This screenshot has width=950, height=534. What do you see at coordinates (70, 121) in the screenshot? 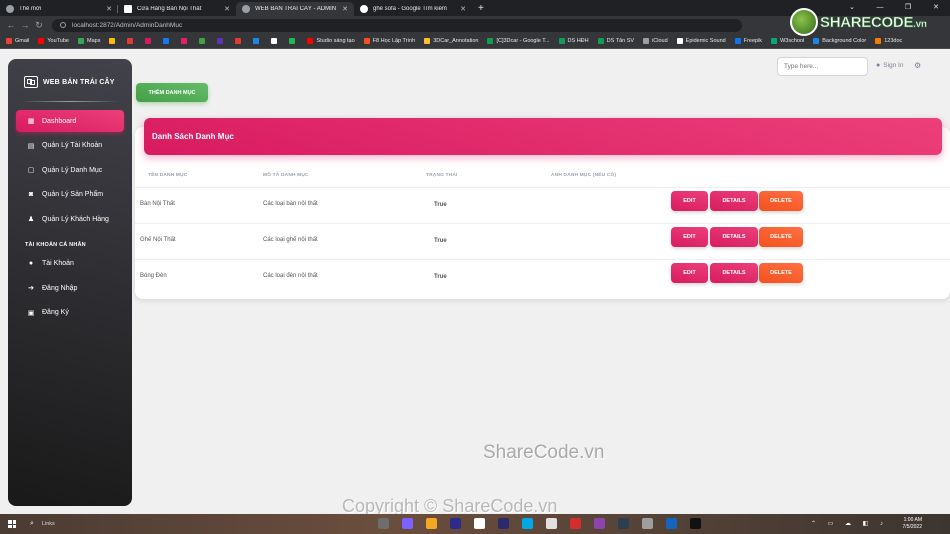
I see `sidebar-item-dashboard: ▦ Dashboard` at bounding box center [70, 121].